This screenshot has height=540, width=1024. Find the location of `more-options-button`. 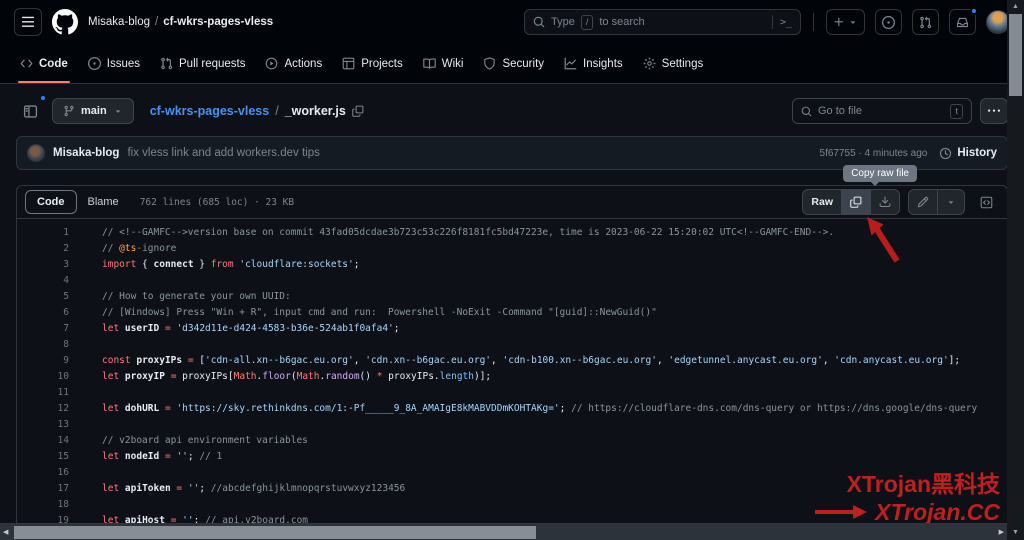

more-options-button is located at coordinates (994, 111).